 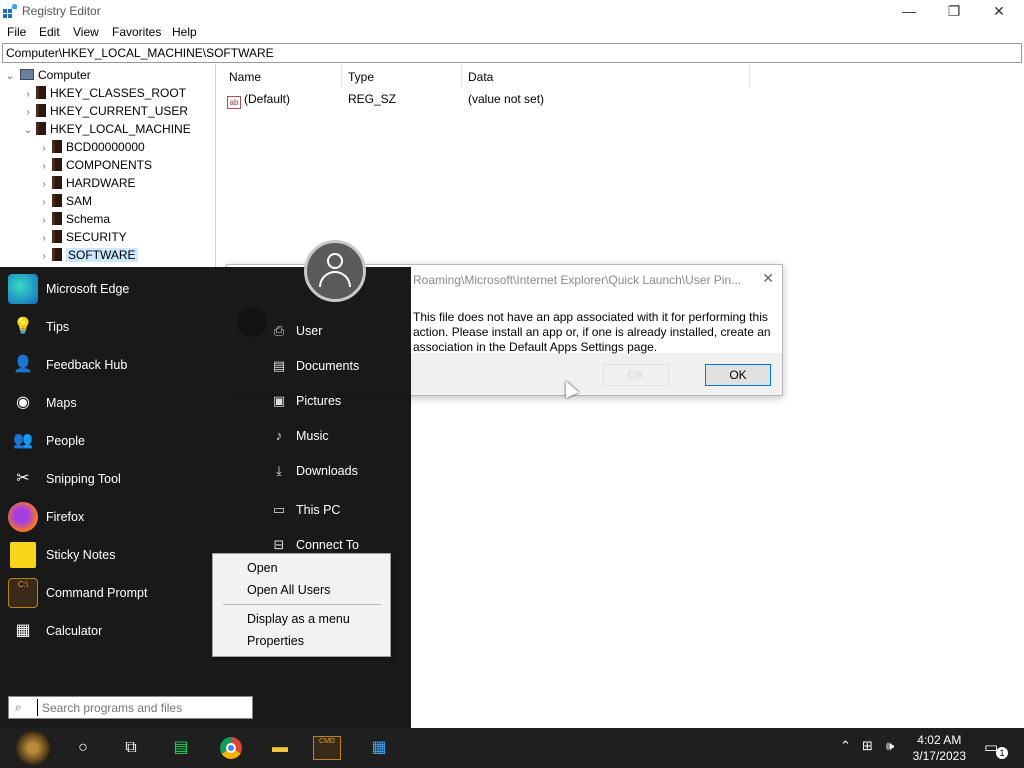 What do you see at coordinates (88, 289) in the screenshot?
I see `program-label: Microsoft Edge` at bounding box center [88, 289].